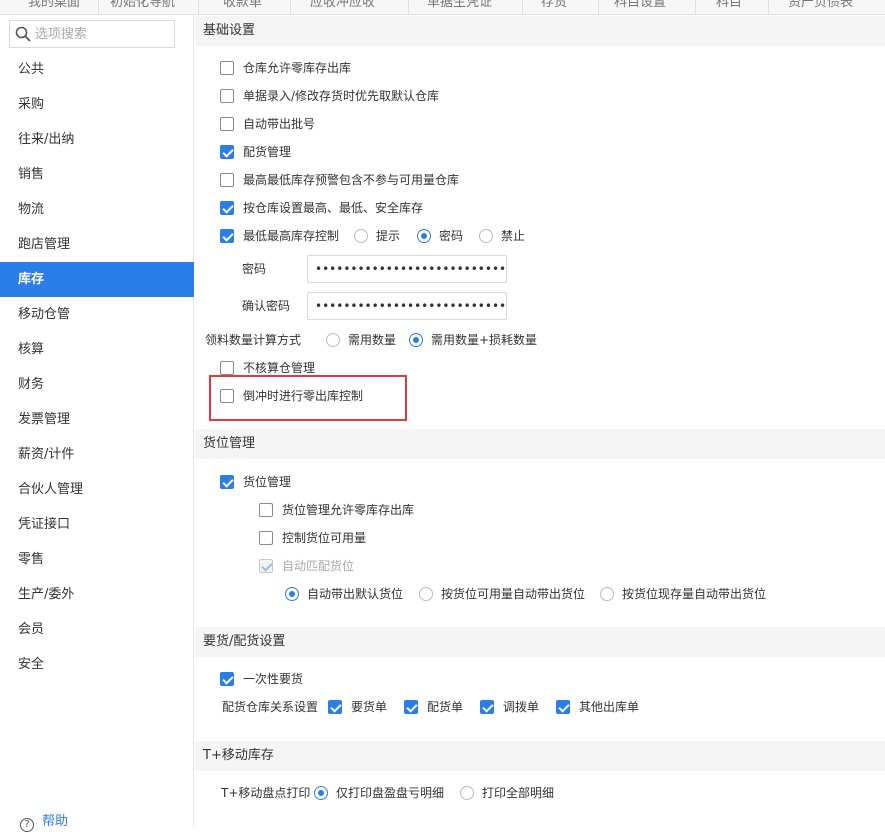 Image resolution: width=885 pixels, height=832 pixels. What do you see at coordinates (97, 279) in the screenshot?
I see `sidebar-item-inventory: 库存` at bounding box center [97, 279].